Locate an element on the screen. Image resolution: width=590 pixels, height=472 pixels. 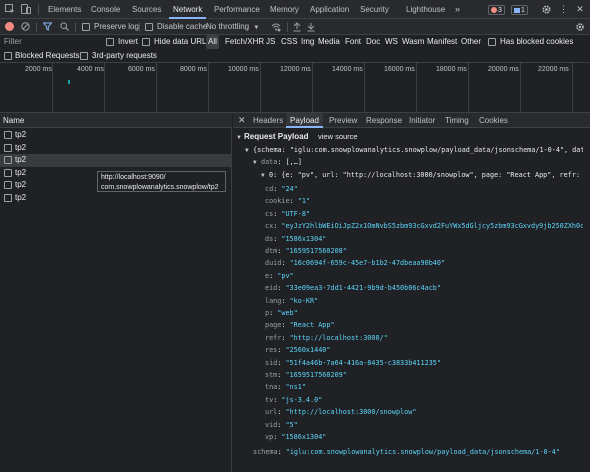
tab-initiator: Initiator is located at coordinates (422, 120).